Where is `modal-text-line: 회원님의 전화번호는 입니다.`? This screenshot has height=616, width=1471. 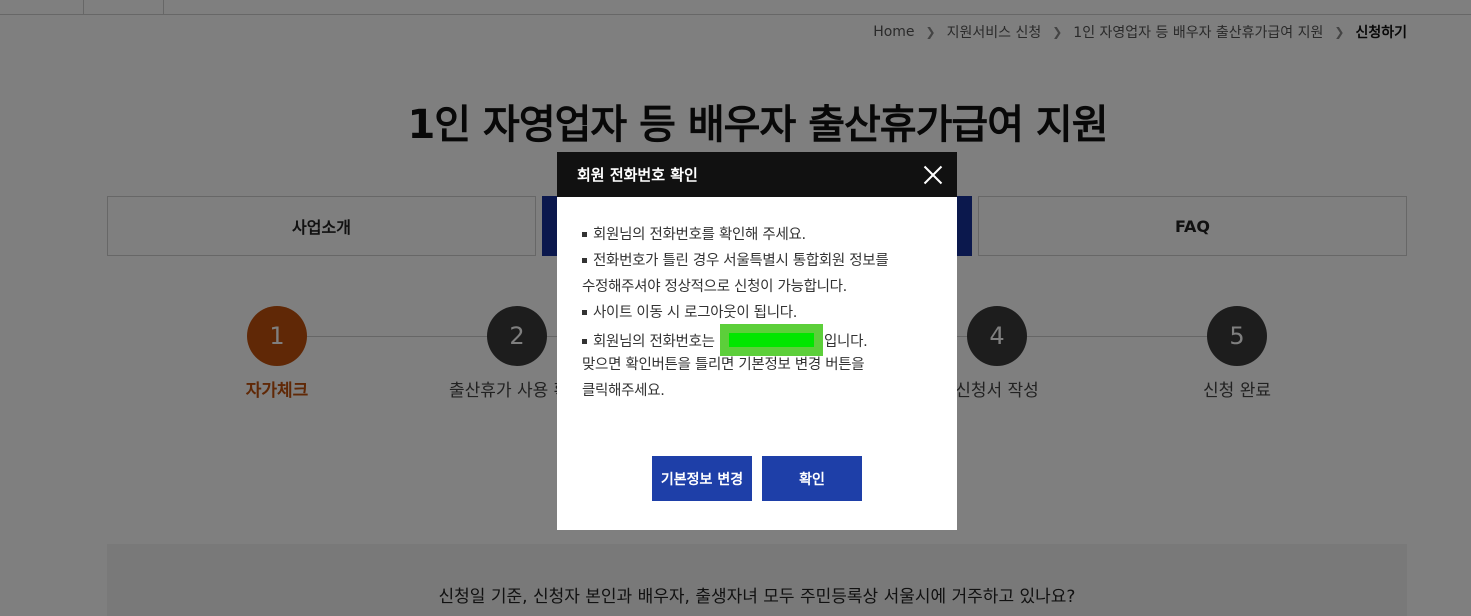
modal-text-line: 회원님의 전화번호는 입니다. is located at coordinates (762, 340).